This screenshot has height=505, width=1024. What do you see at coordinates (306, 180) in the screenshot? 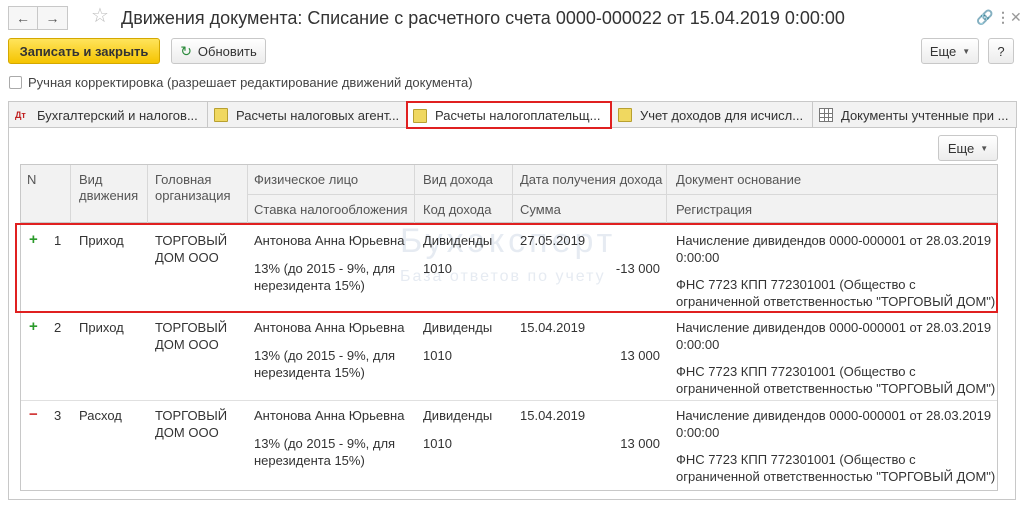
I see `header-person: Физическое лицо` at bounding box center [306, 180].